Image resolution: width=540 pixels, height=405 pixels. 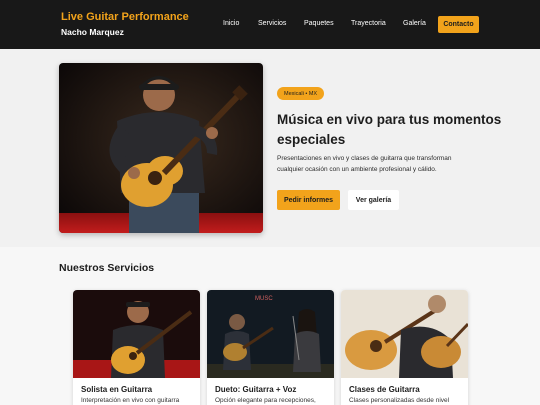 What do you see at coordinates (368, 23) in the screenshot?
I see `nav-link-trayectoria: Trayectoria` at bounding box center [368, 23].